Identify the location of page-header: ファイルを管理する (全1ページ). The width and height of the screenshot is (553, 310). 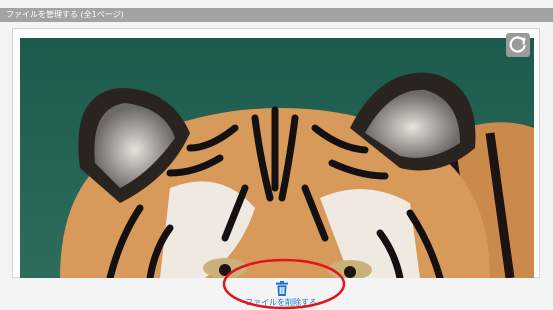
(276, 15).